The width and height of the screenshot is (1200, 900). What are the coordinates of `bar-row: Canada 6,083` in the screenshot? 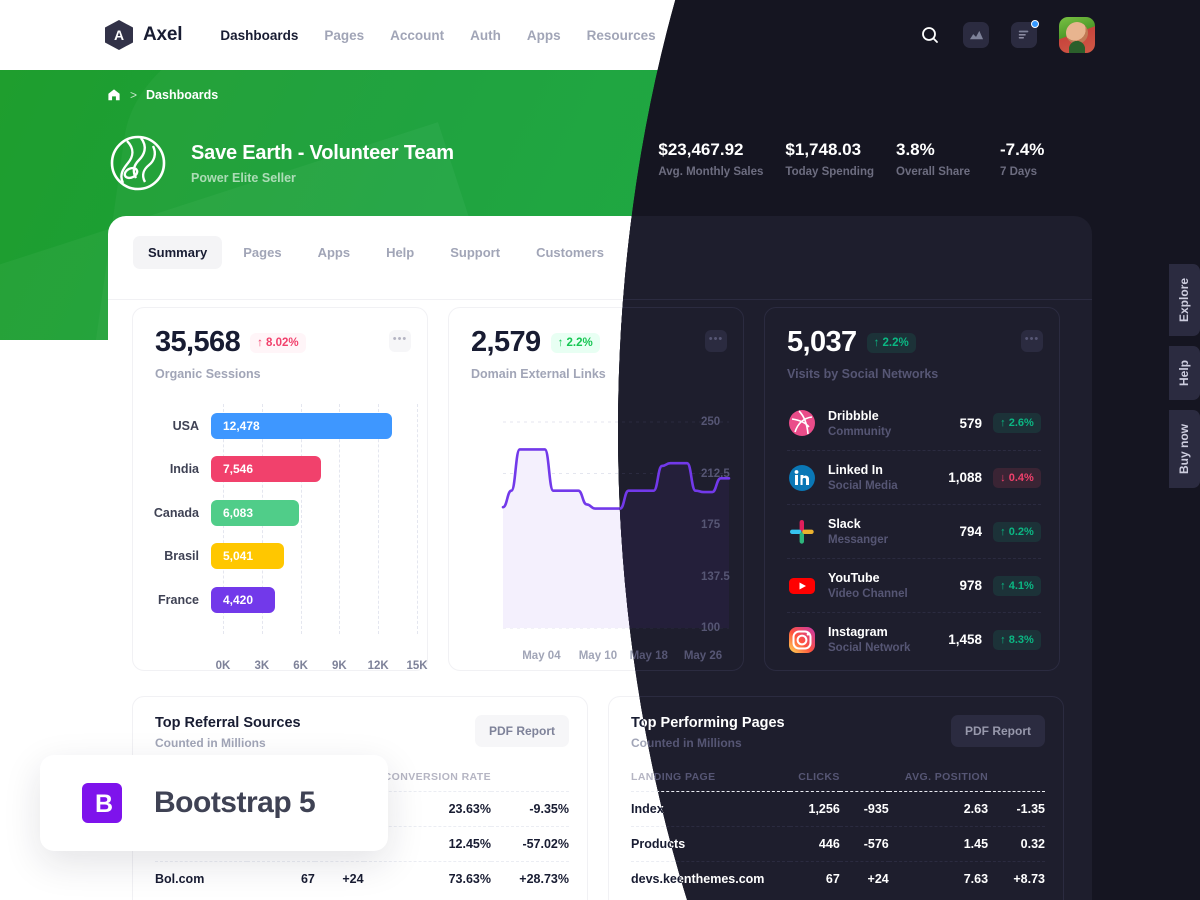 It's located at (281, 513).